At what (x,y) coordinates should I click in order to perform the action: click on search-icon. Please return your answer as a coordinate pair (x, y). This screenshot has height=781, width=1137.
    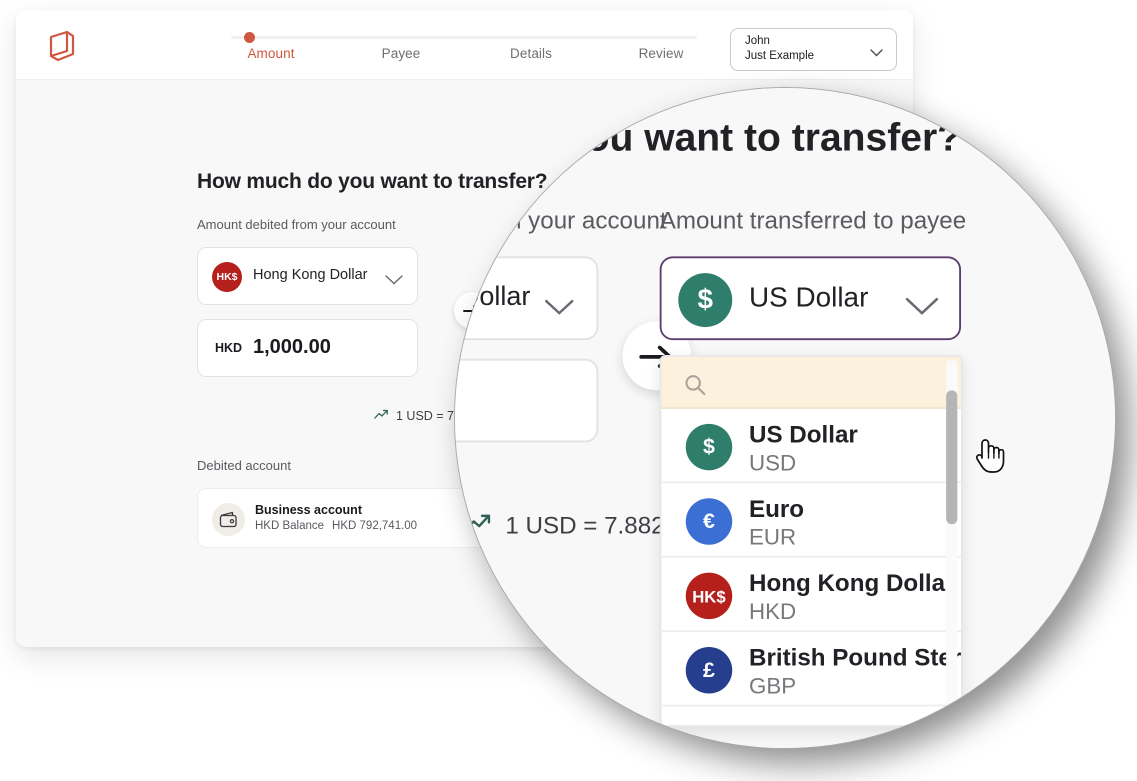
    Looking at the image, I should click on (695, 384).